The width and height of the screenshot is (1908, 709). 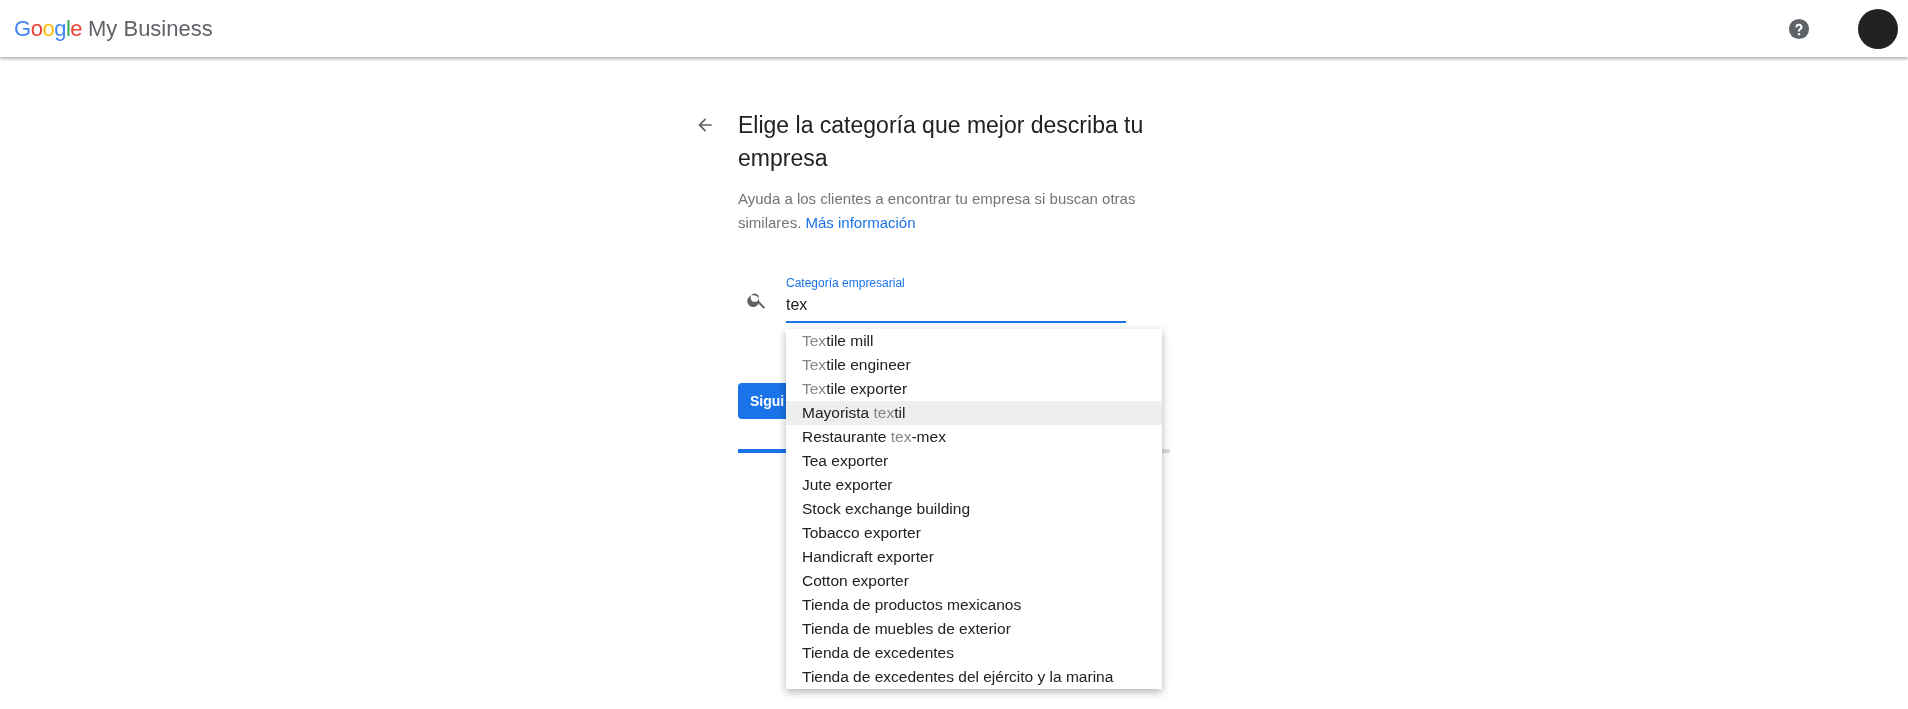 I want to click on google-logo: Google, so click(x=48, y=28).